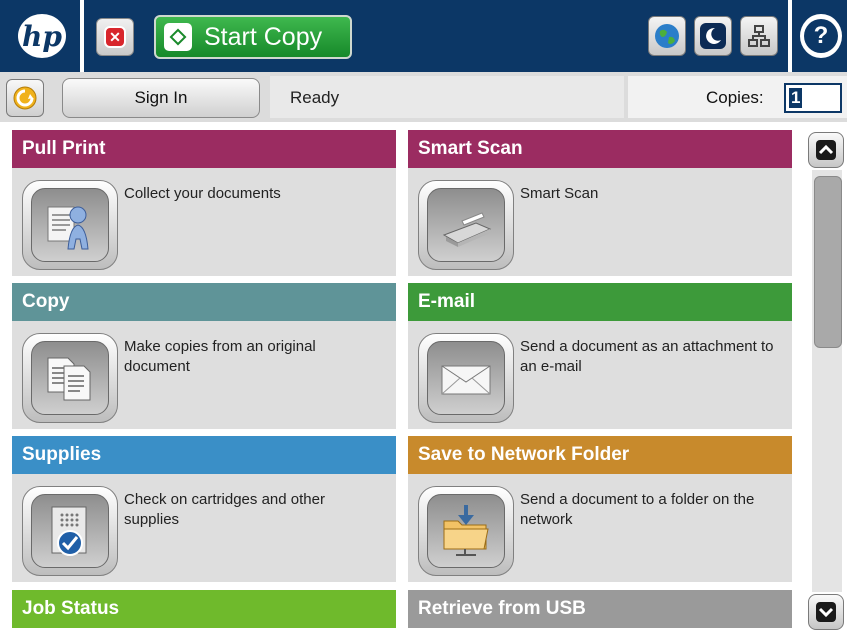 Image resolution: width=847 pixels, height=635 pixels. What do you see at coordinates (263, 36) in the screenshot?
I see `start-copy-label: Start Copy` at bounding box center [263, 36].